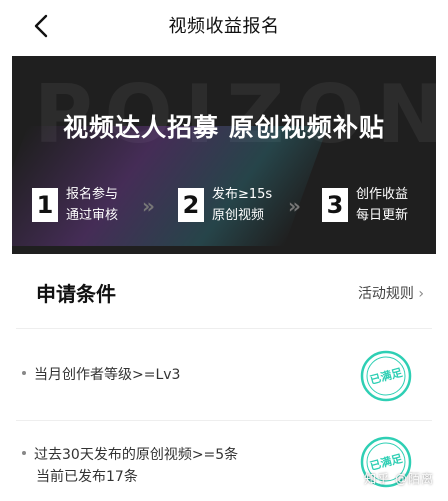 This screenshot has width=448, height=501. Describe the element at coordinates (382, 215) in the screenshot. I see `step-line: 每日更新` at that location.